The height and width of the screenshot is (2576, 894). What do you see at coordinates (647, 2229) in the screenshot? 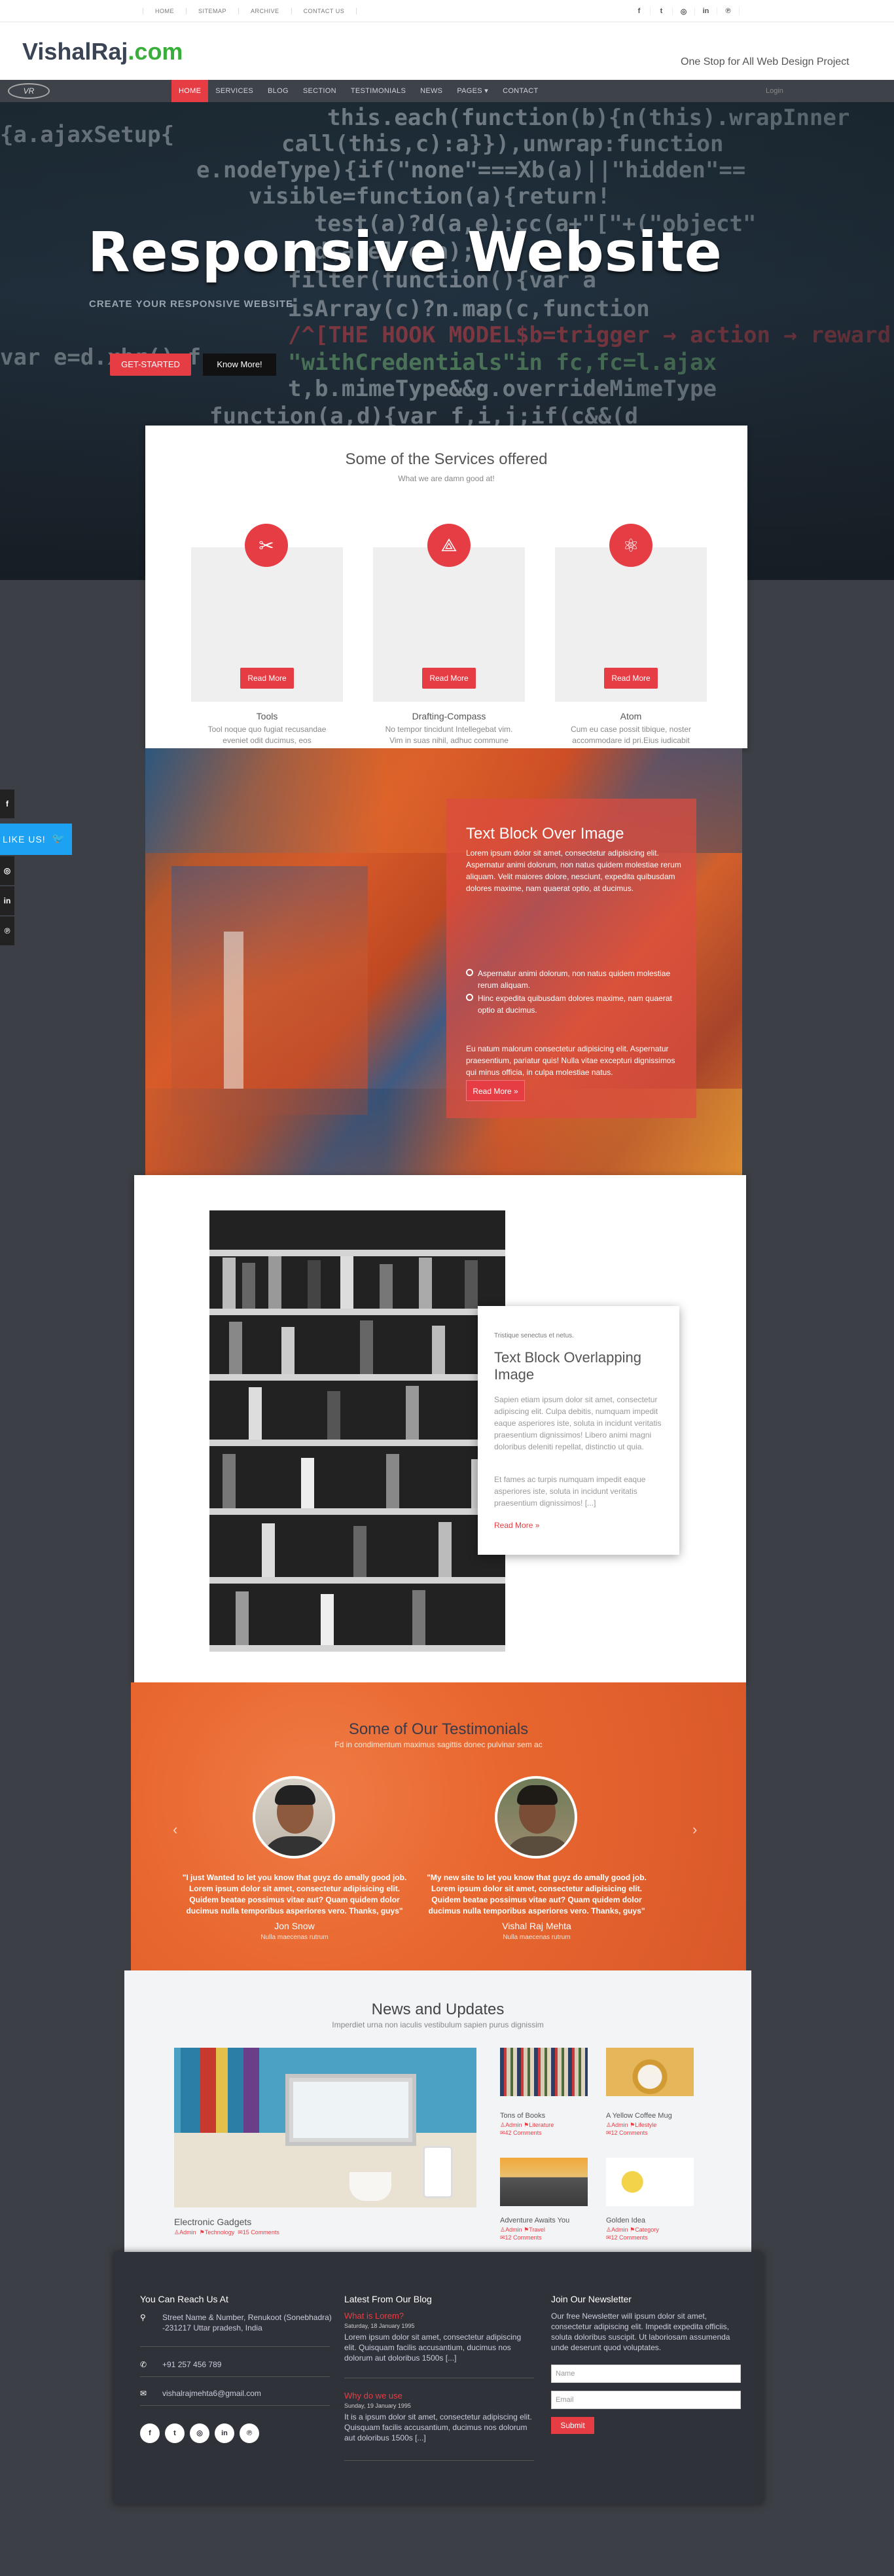
I see `news-category: Category` at bounding box center [647, 2229].